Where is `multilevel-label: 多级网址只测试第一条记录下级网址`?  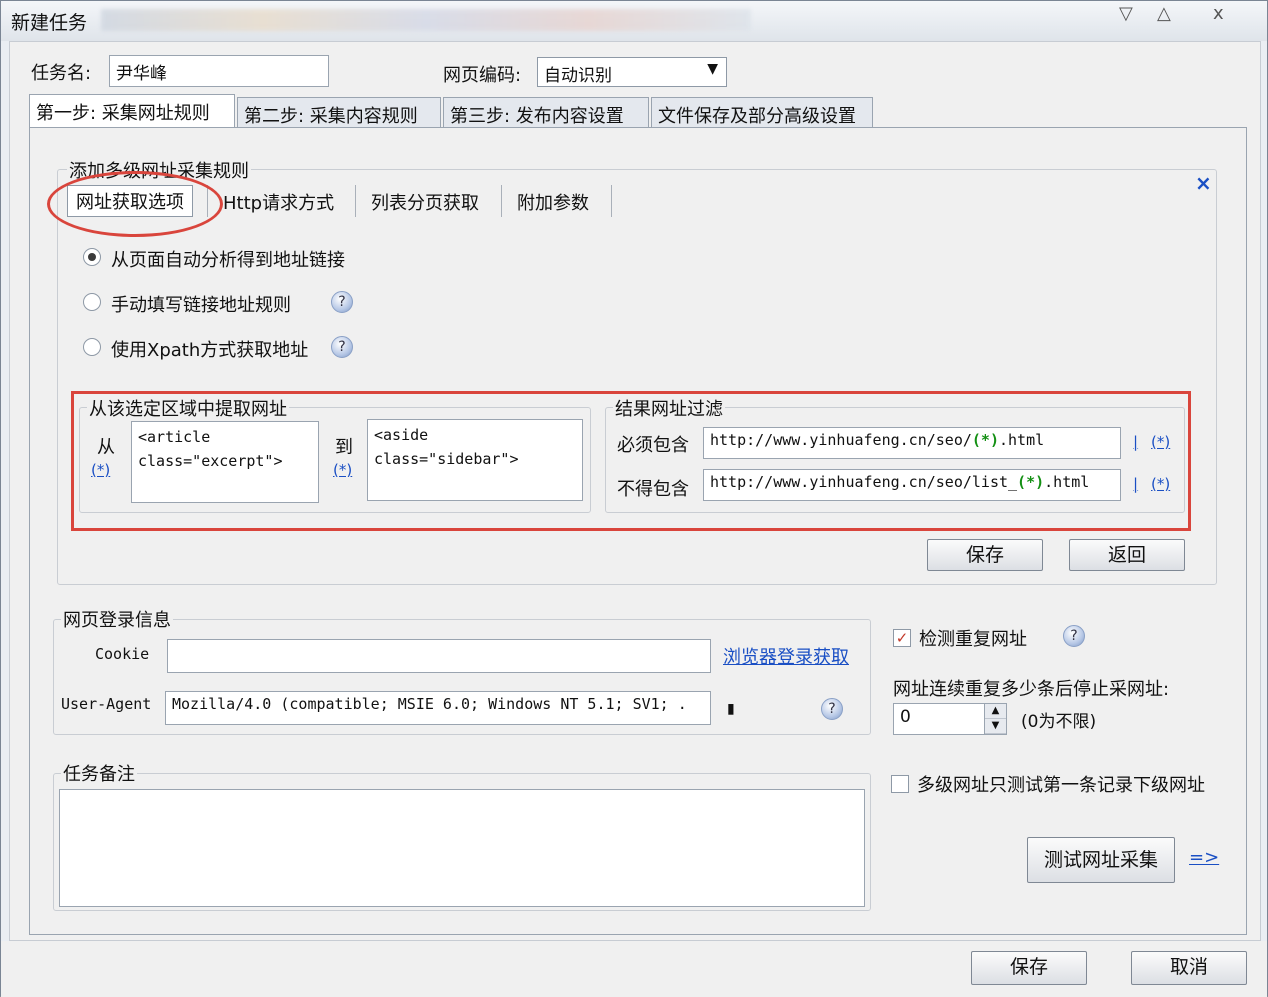 multilevel-label: 多级网址只测试第一条记录下级网址 is located at coordinates (1061, 785).